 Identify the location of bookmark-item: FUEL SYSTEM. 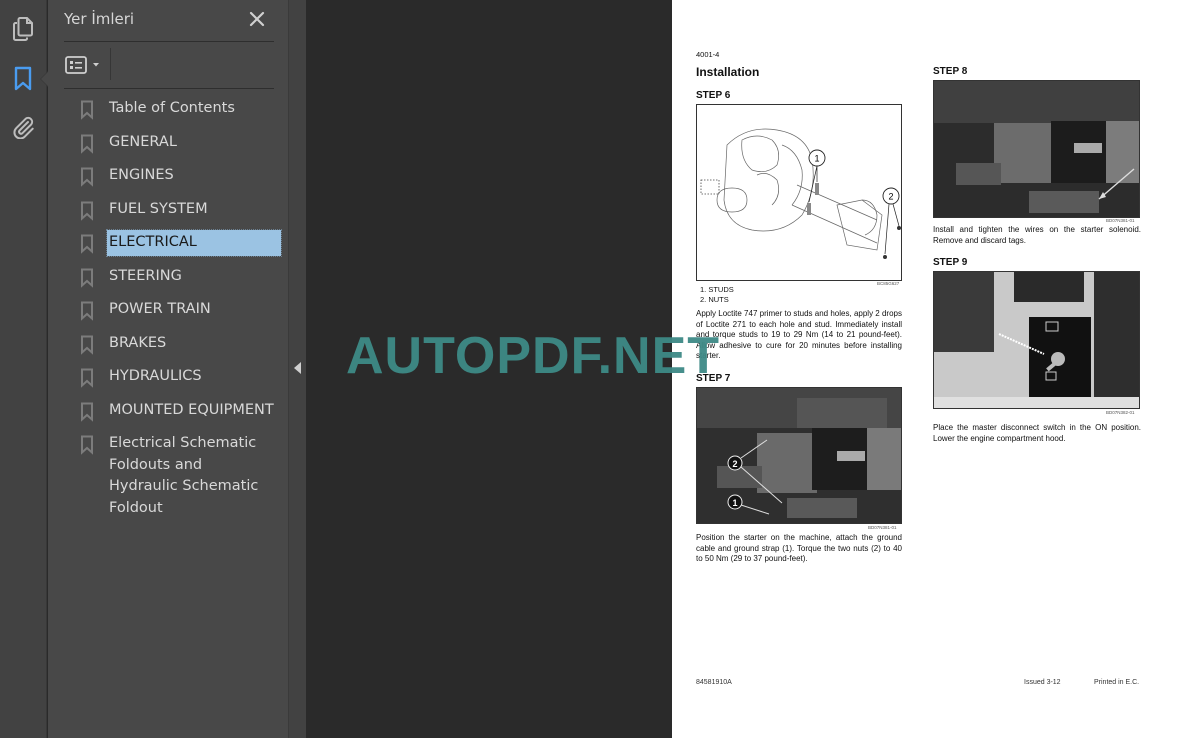
(185, 214).